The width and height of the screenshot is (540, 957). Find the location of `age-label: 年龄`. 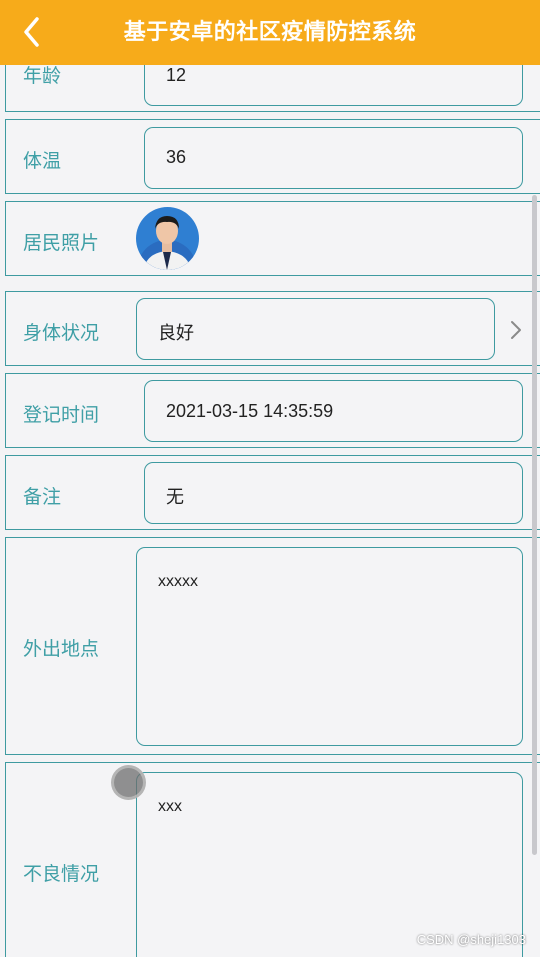

age-label: 年龄 is located at coordinates (42, 76).